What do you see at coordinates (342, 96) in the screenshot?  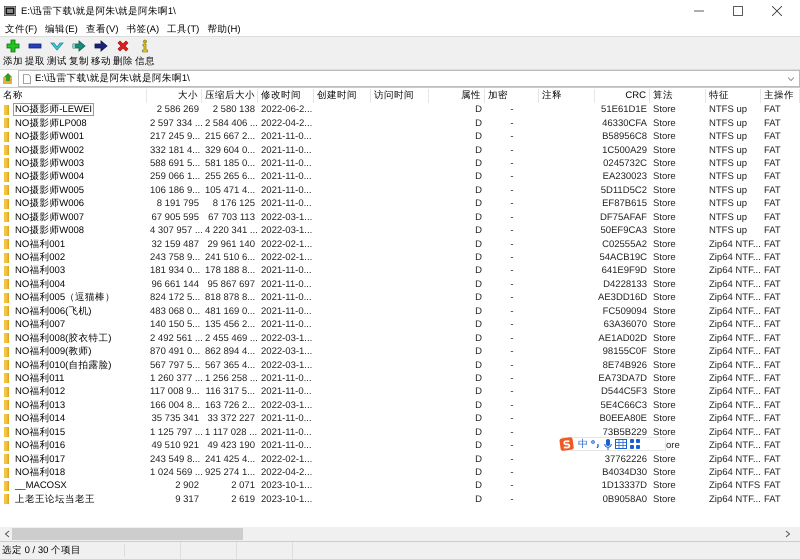 I see `column-header: 创建时间` at bounding box center [342, 96].